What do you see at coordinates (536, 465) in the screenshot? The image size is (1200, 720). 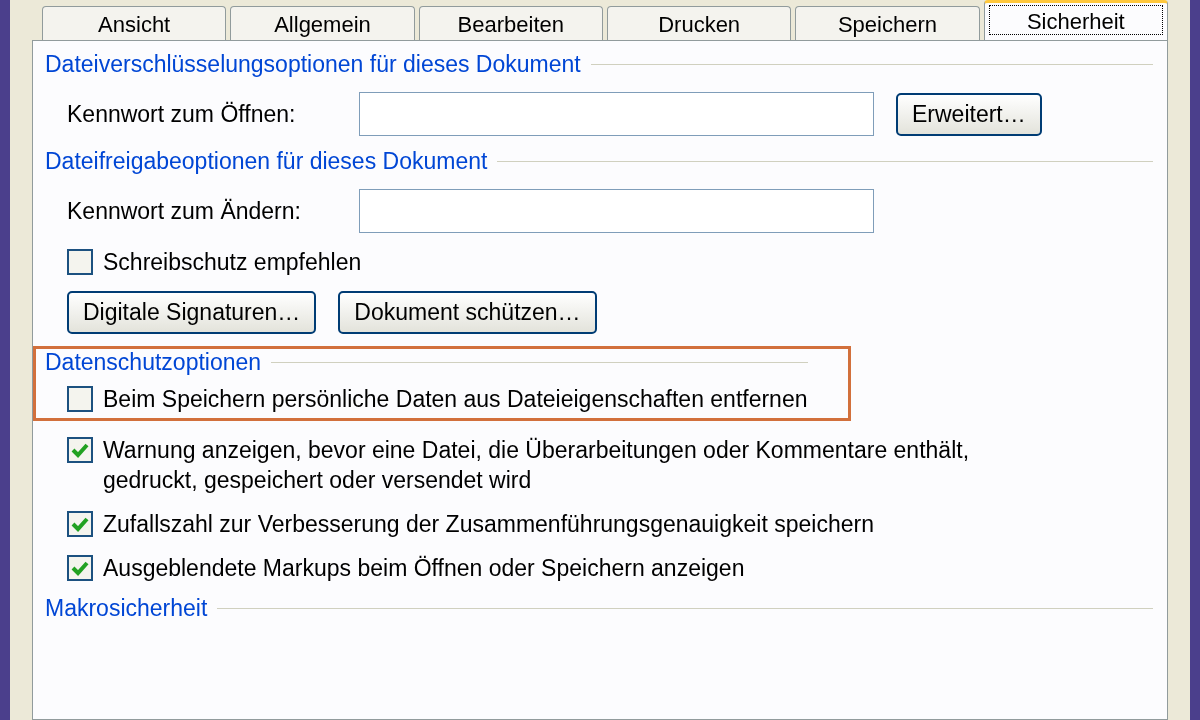 I see `checkbox-label: Warnung anzeigen, bevor eine Datei, die Überarbeitungen oder Kommentare enthält, gedruckt, gespeichert oder versendet wird` at bounding box center [536, 465].